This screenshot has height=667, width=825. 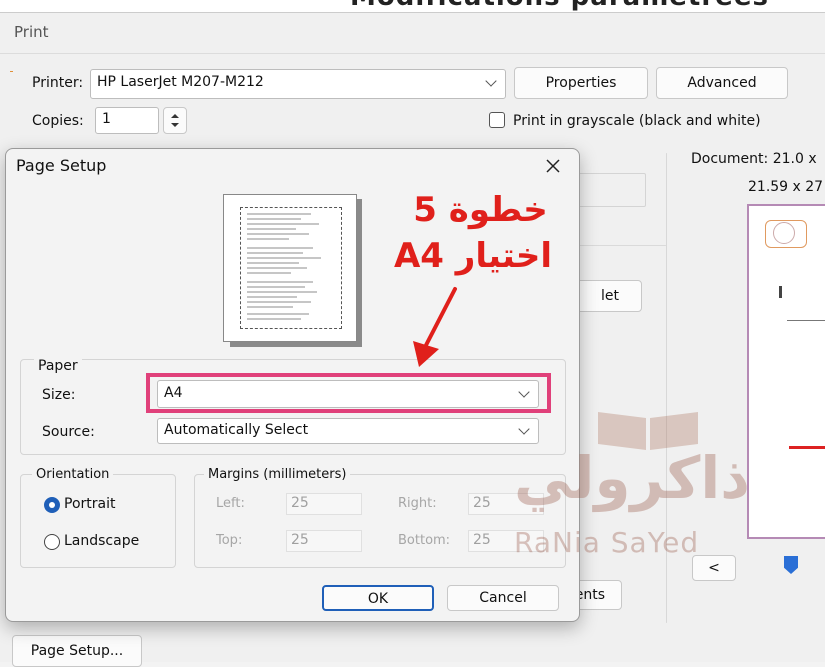 I want to click on paper-group-label: Paper, so click(x=58, y=366).